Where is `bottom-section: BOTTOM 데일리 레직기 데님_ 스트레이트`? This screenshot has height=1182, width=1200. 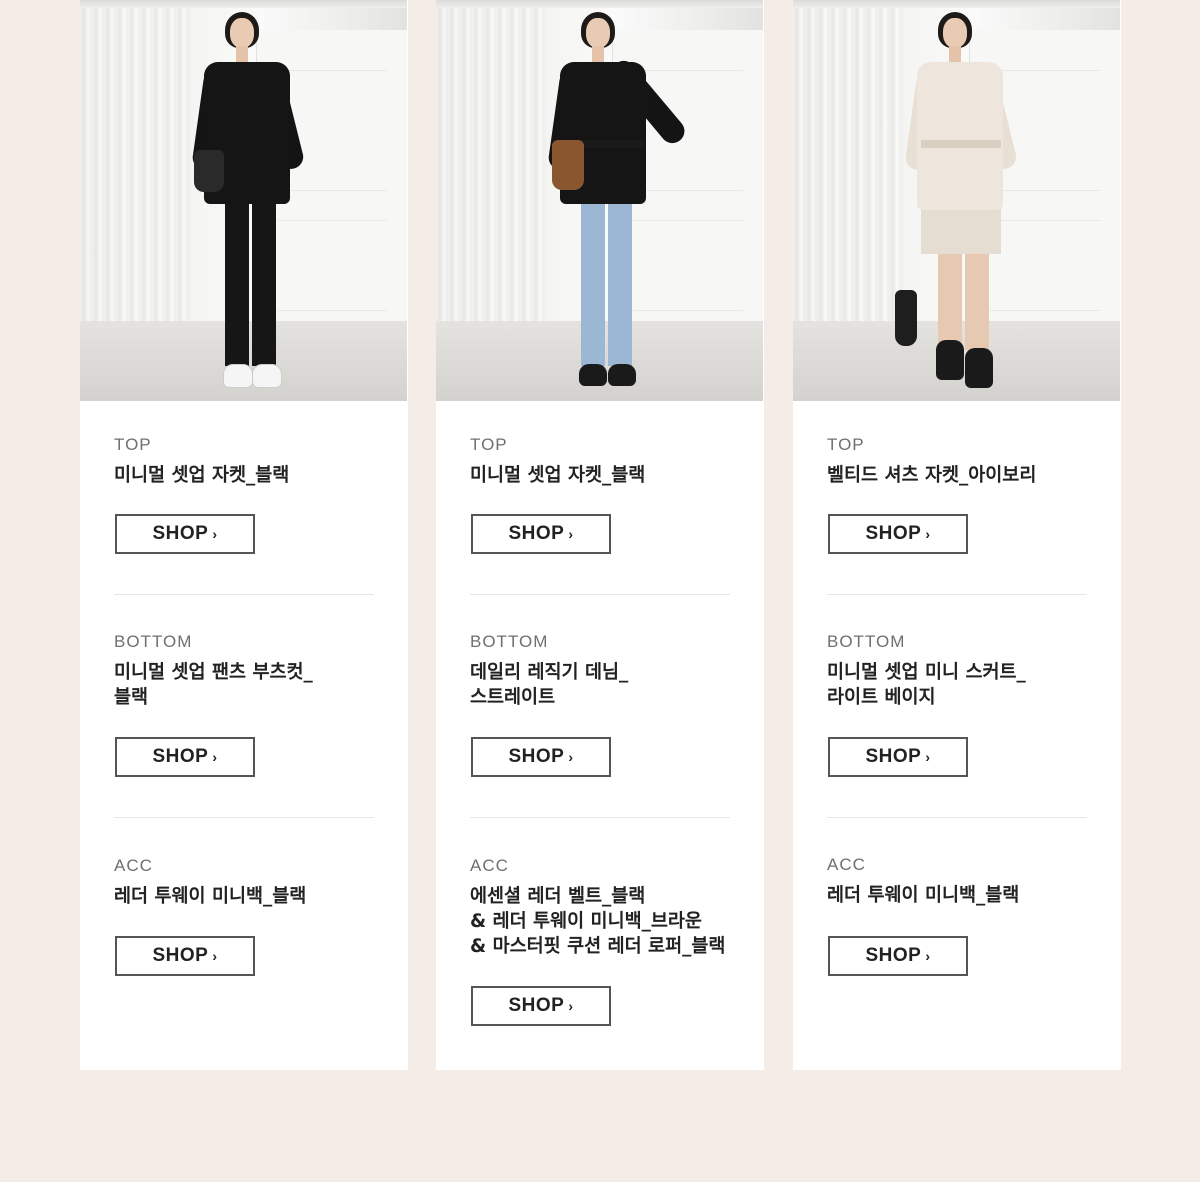 bottom-section: BOTTOM 데일리 레직기 데님_ 스트레이트 is located at coordinates (600, 671).